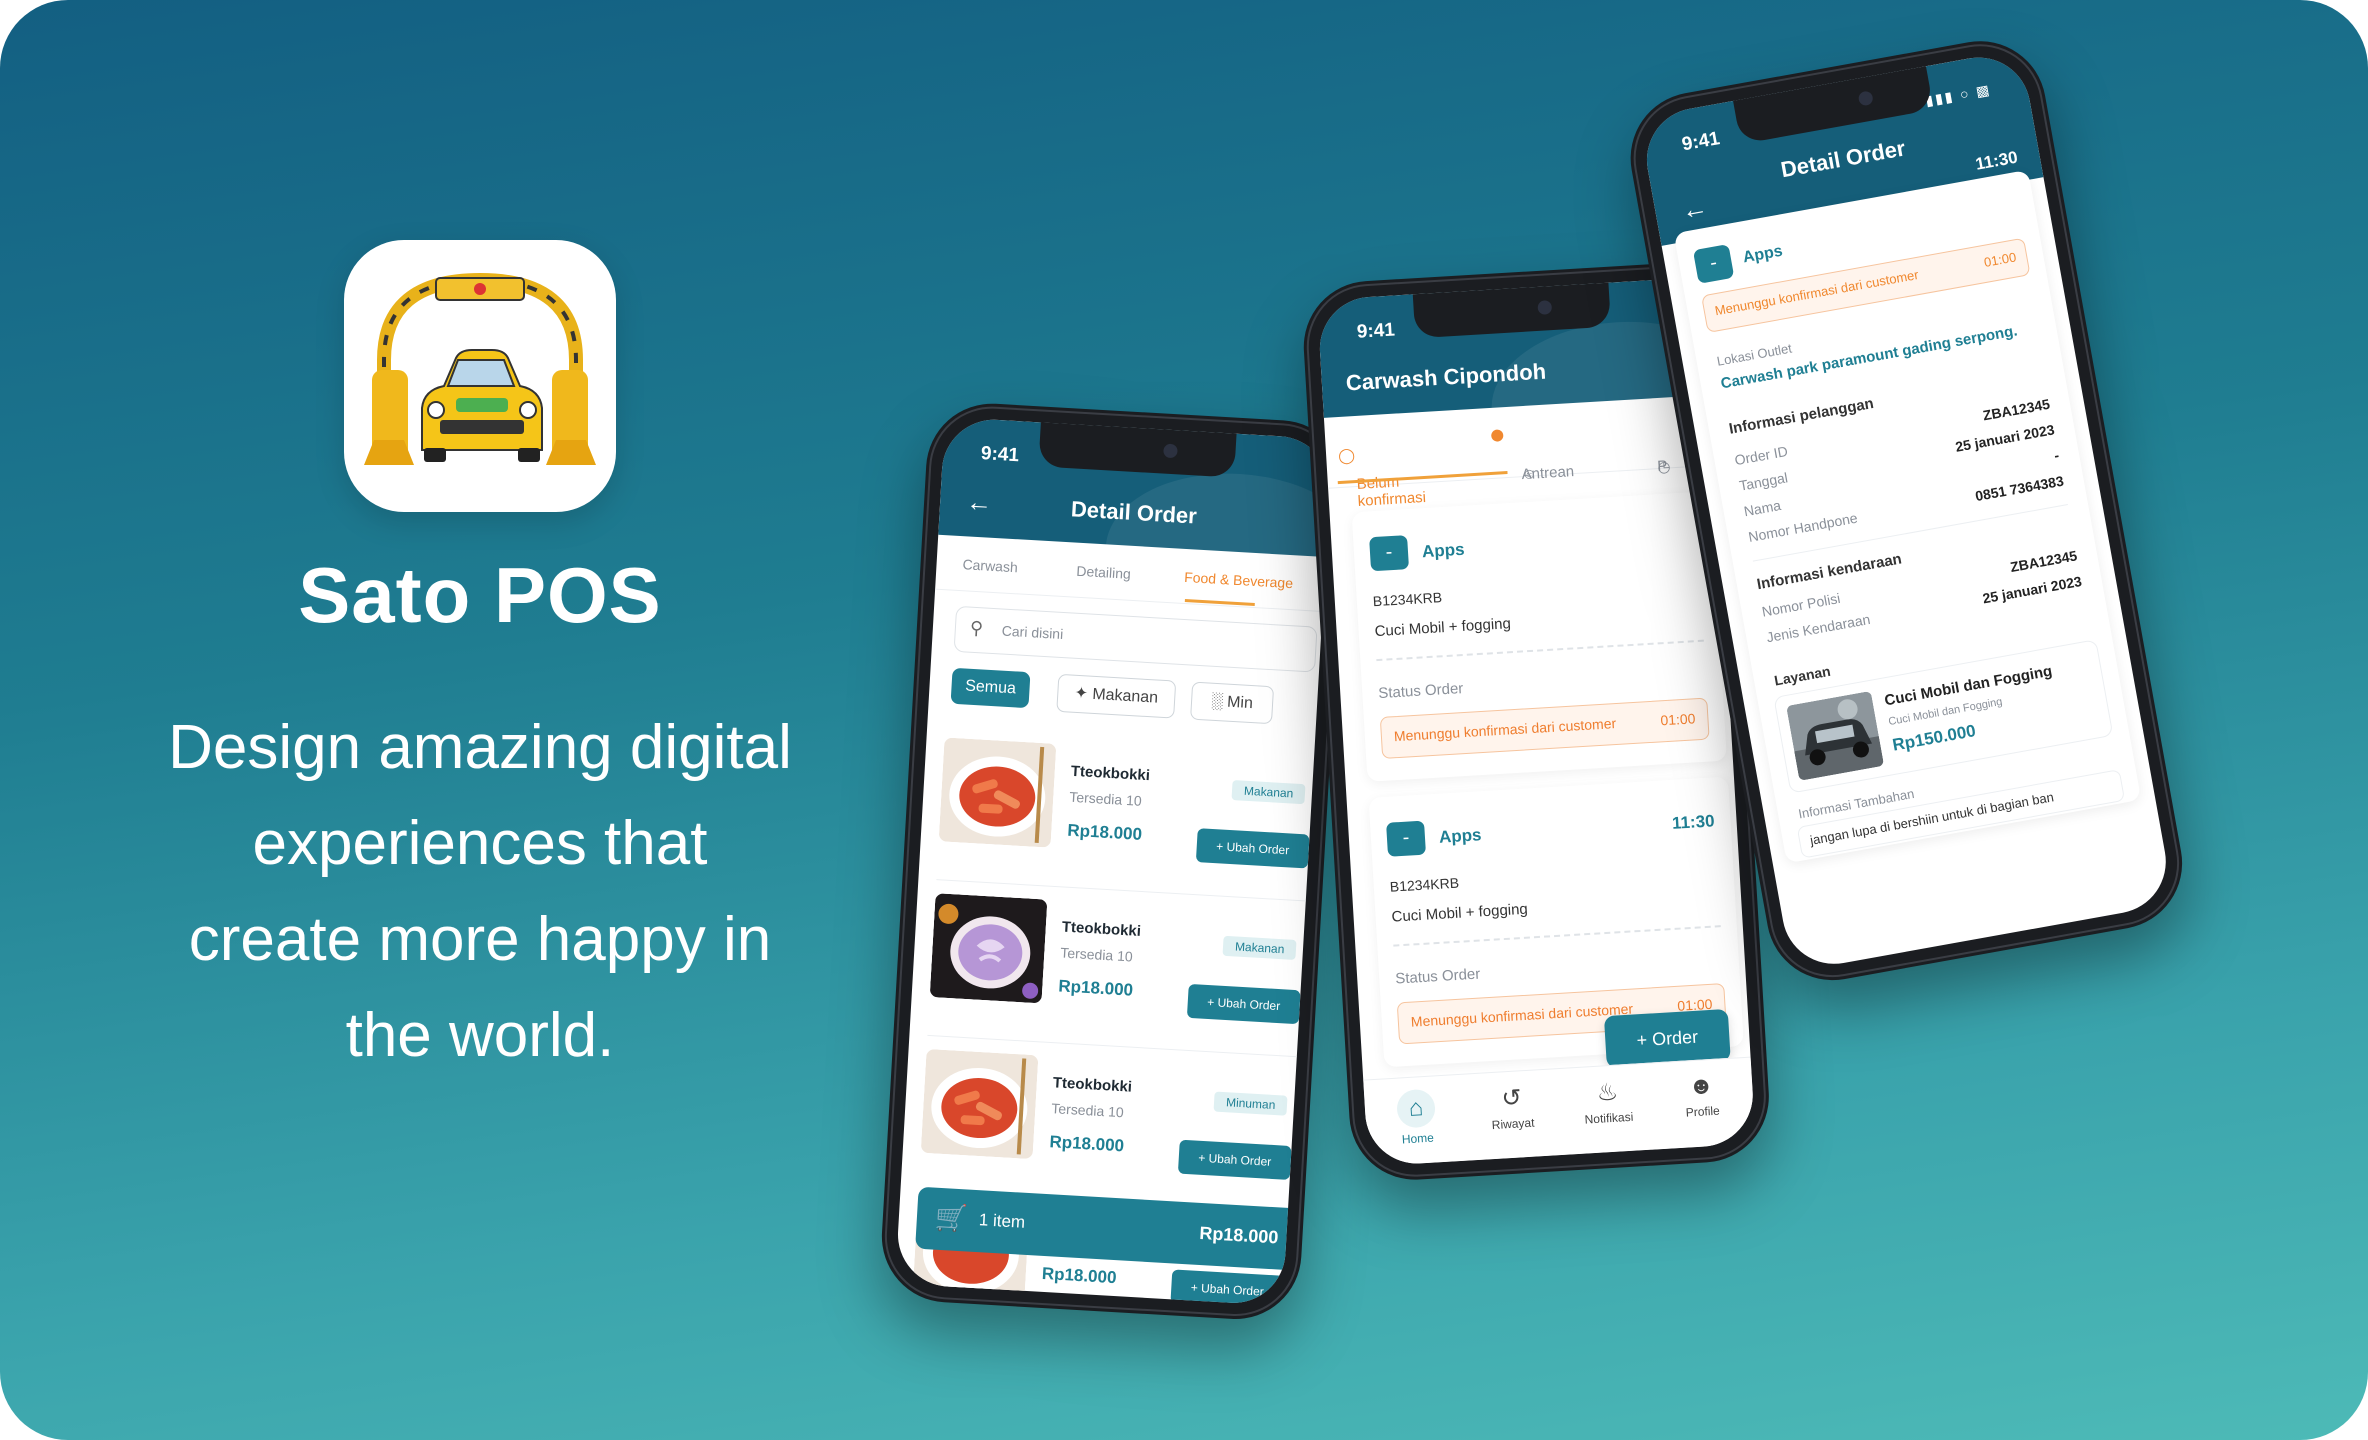  Describe the element at coordinates (951, 1217) in the screenshot. I see `cart-icon: 🛒` at that location.